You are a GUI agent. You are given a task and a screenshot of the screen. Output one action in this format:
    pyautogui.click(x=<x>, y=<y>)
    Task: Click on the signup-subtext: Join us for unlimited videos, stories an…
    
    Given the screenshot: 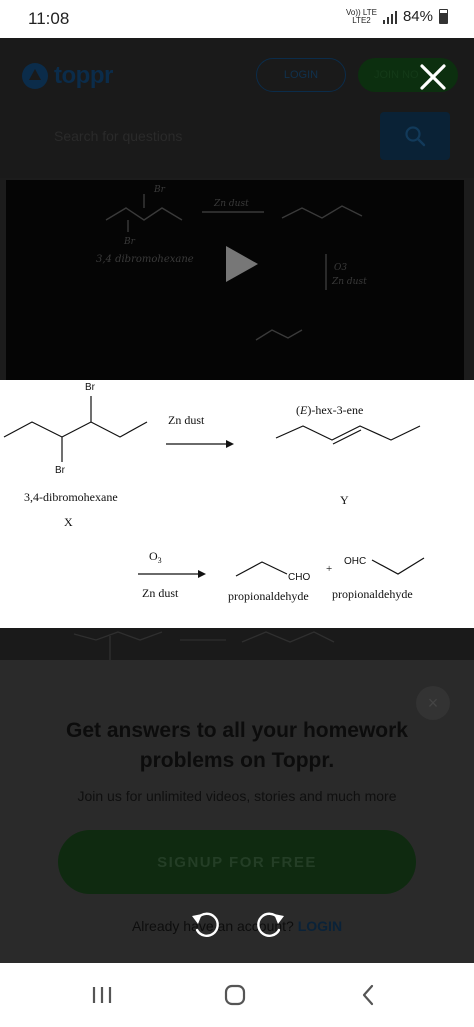 What is the action you would take?
    pyautogui.click(x=237, y=796)
    